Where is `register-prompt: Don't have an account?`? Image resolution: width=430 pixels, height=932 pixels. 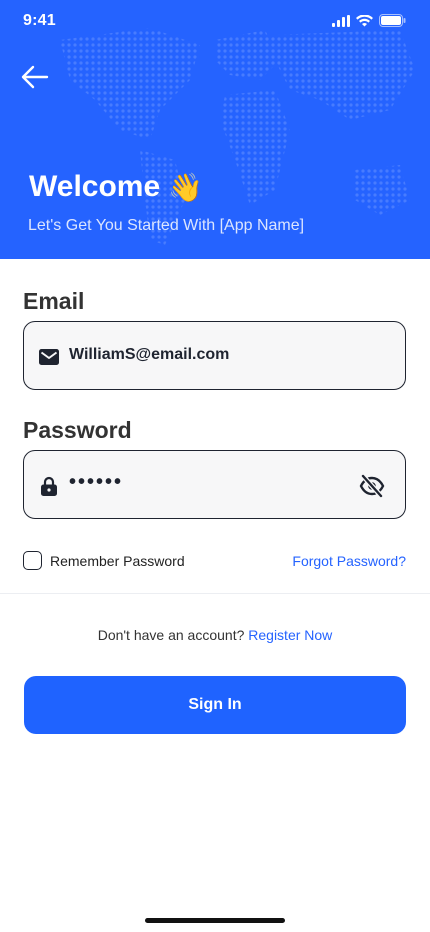 register-prompt: Don't have an account? is located at coordinates (173, 635).